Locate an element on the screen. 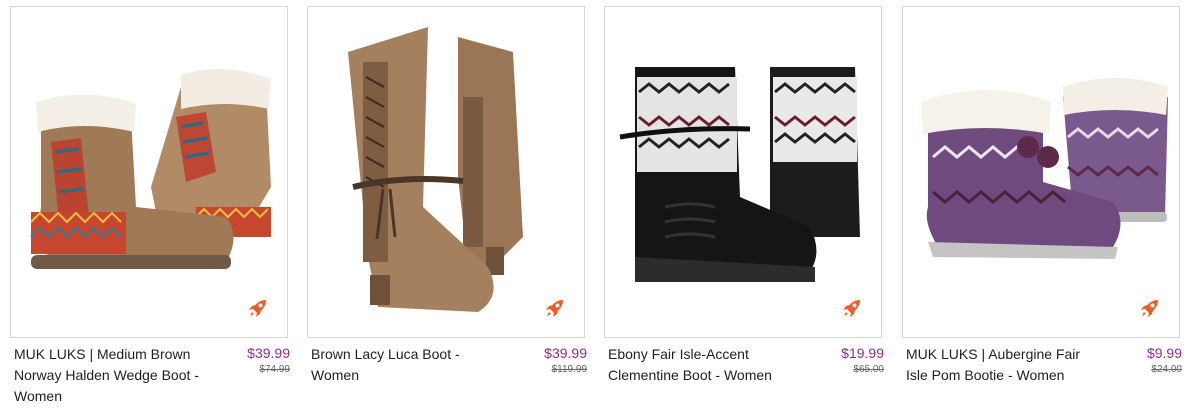 This screenshot has width=1186, height=418. ankle-boot-wedge-image is located at coordinates (150, 168).